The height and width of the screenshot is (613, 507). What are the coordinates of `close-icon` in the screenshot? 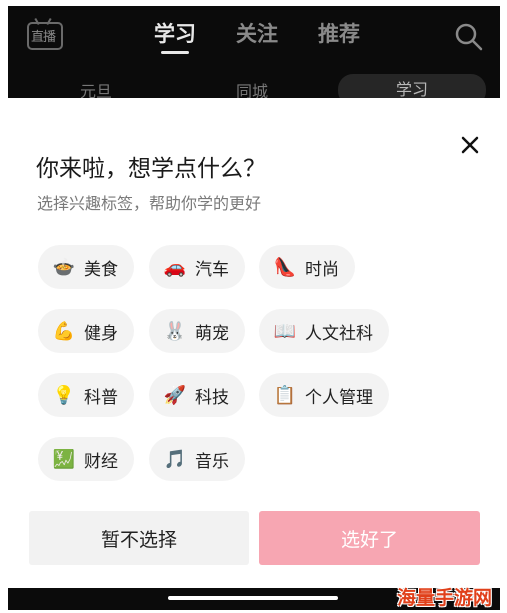 It's located at (470, 145).